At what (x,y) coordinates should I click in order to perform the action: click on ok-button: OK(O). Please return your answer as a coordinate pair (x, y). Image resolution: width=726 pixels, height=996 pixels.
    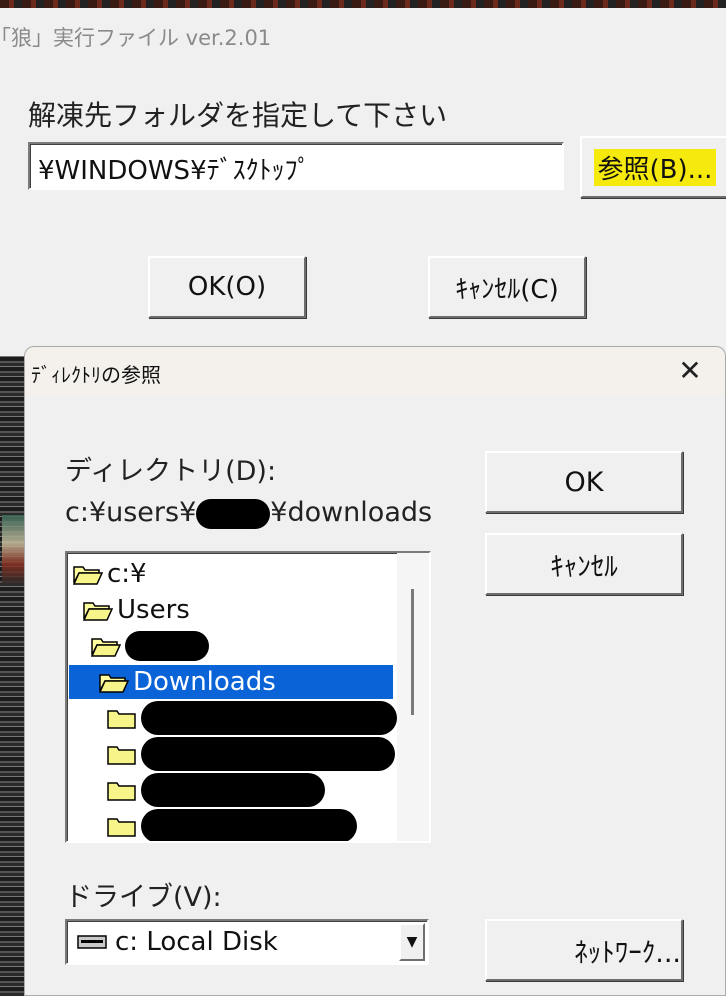
    Looking at the image, I should click on (227, 287).